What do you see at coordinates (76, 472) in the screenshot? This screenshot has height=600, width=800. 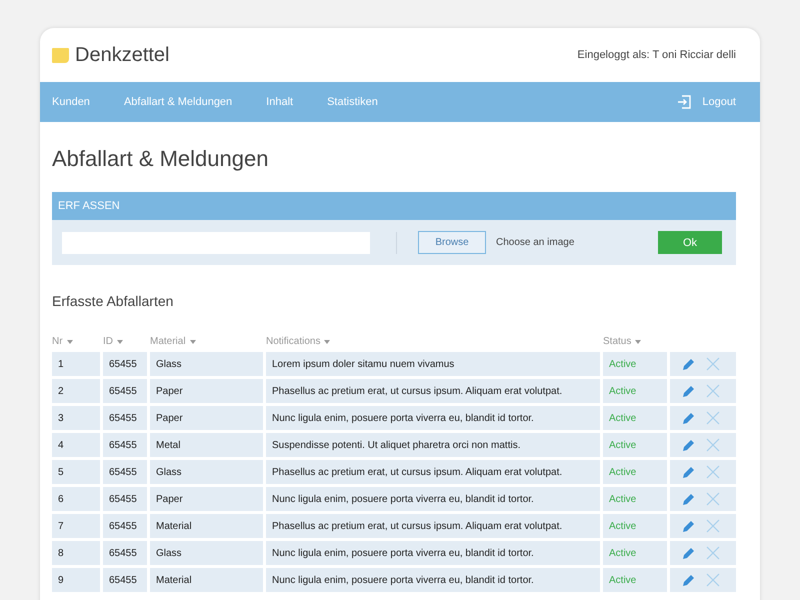 I see `table-cell: 5` at bounding box center [76, 472].